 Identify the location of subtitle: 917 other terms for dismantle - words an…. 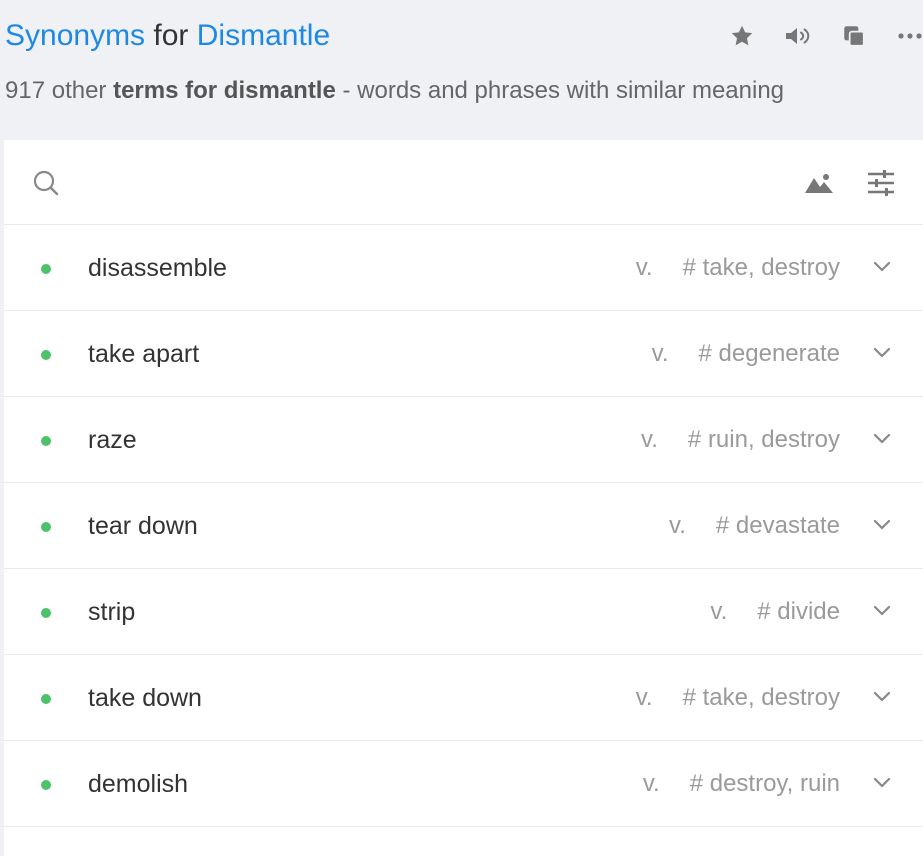
(394, 91).